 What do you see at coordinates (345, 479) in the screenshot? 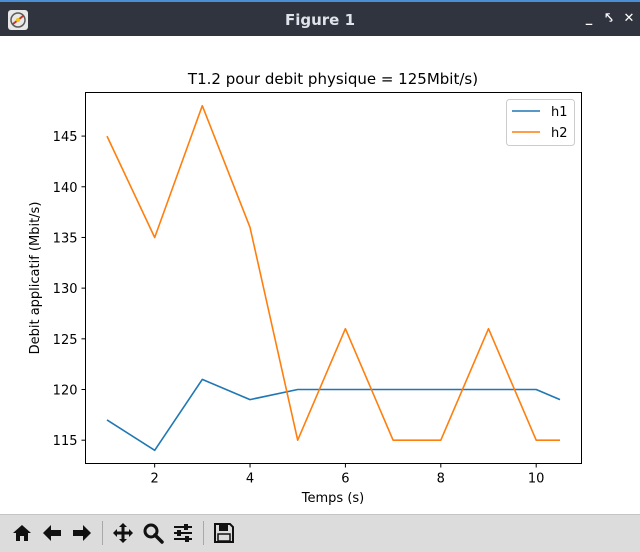
I see `x-tick-label: 6` at bounding box center [345, 479].